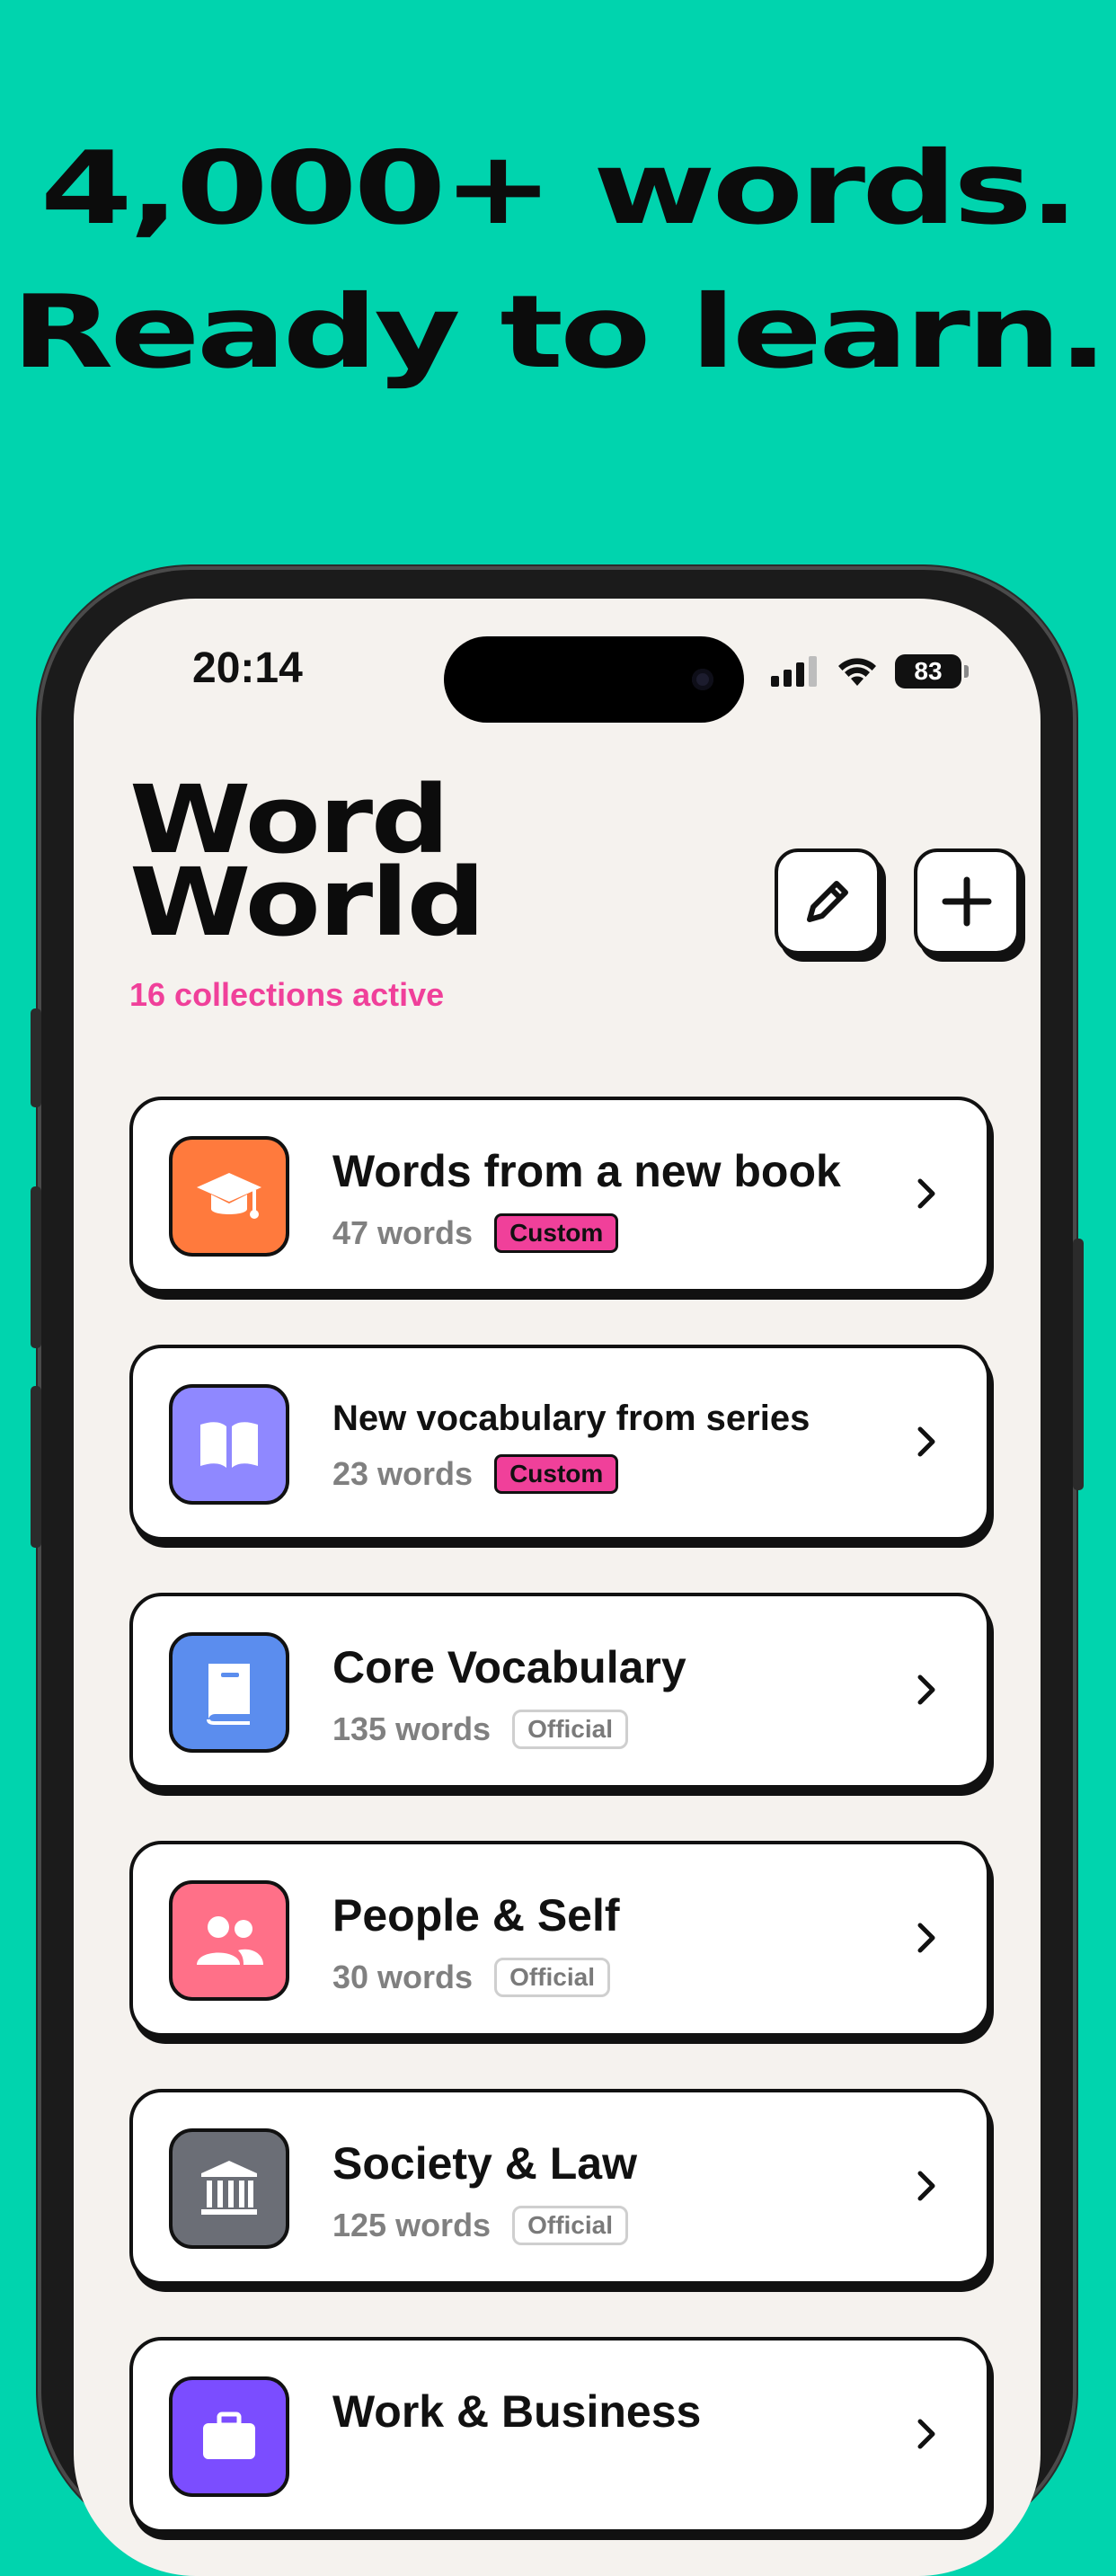  What do you see at coordinates (857, 672) in the screenshot?
I see `wifi-icon` at bounding box center [857, 672].